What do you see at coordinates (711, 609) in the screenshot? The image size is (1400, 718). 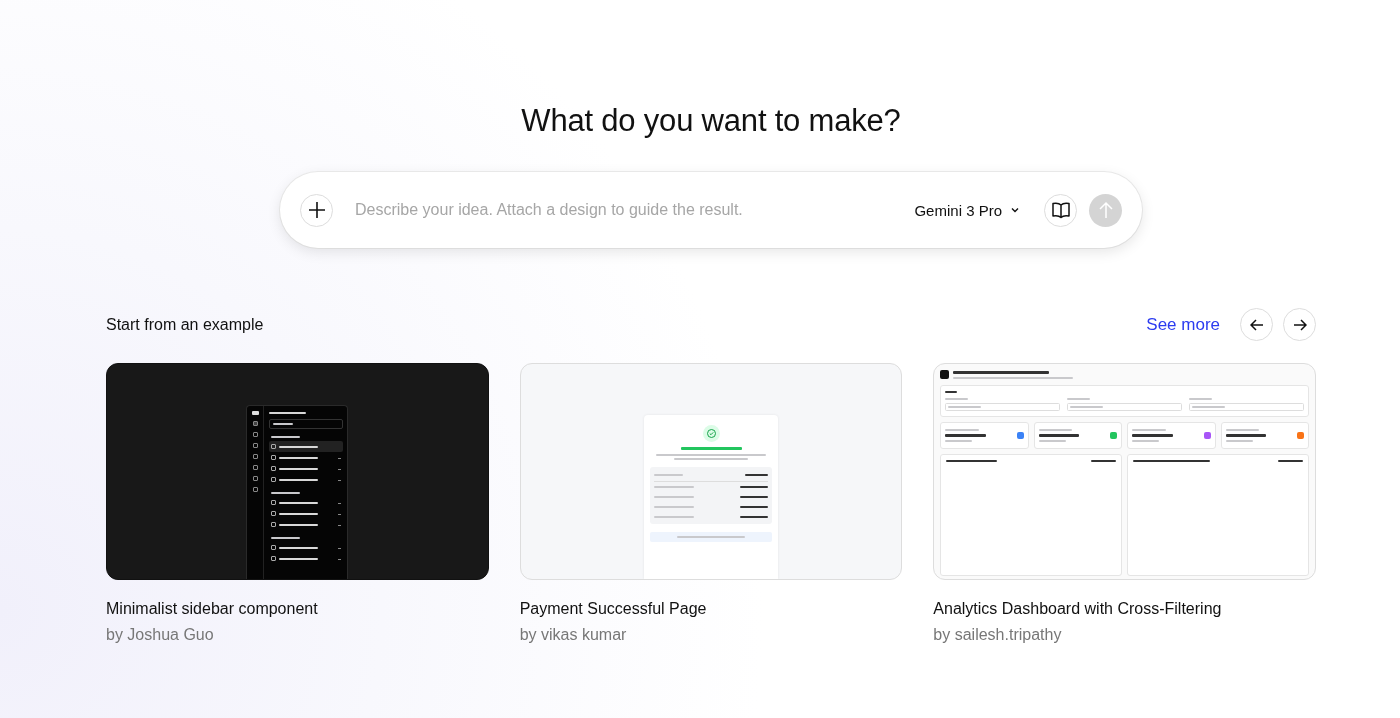 I see `example-title: Payment Successful Page` at bounding box center [711, 609].